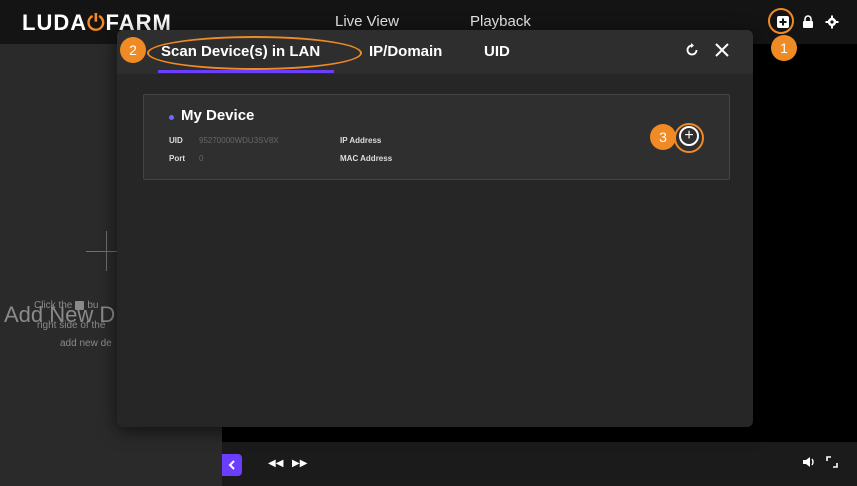 This screenshot has width=857, height=486. What do you see at coordinates (246, 71) in the screenshot?
I see `active-tab-indicator` at bounding box center [246, 71].